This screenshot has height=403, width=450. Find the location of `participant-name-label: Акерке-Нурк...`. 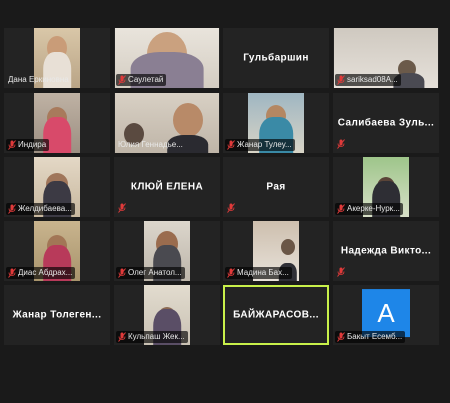

participant-name-label: Акерке-Нурк... is located at coordinates (369, 209).